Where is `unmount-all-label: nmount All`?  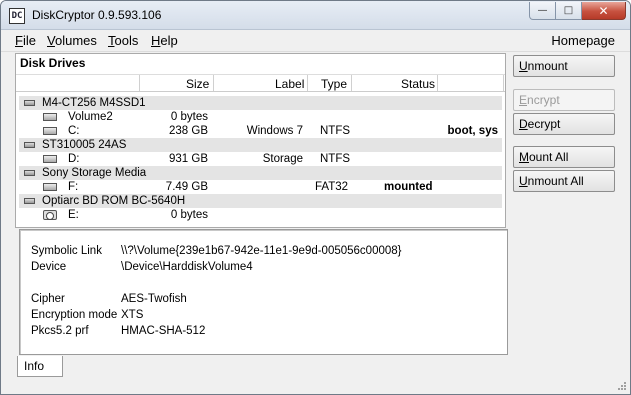
unmount-all-label: nmount All is located at coordinates (555, 181).